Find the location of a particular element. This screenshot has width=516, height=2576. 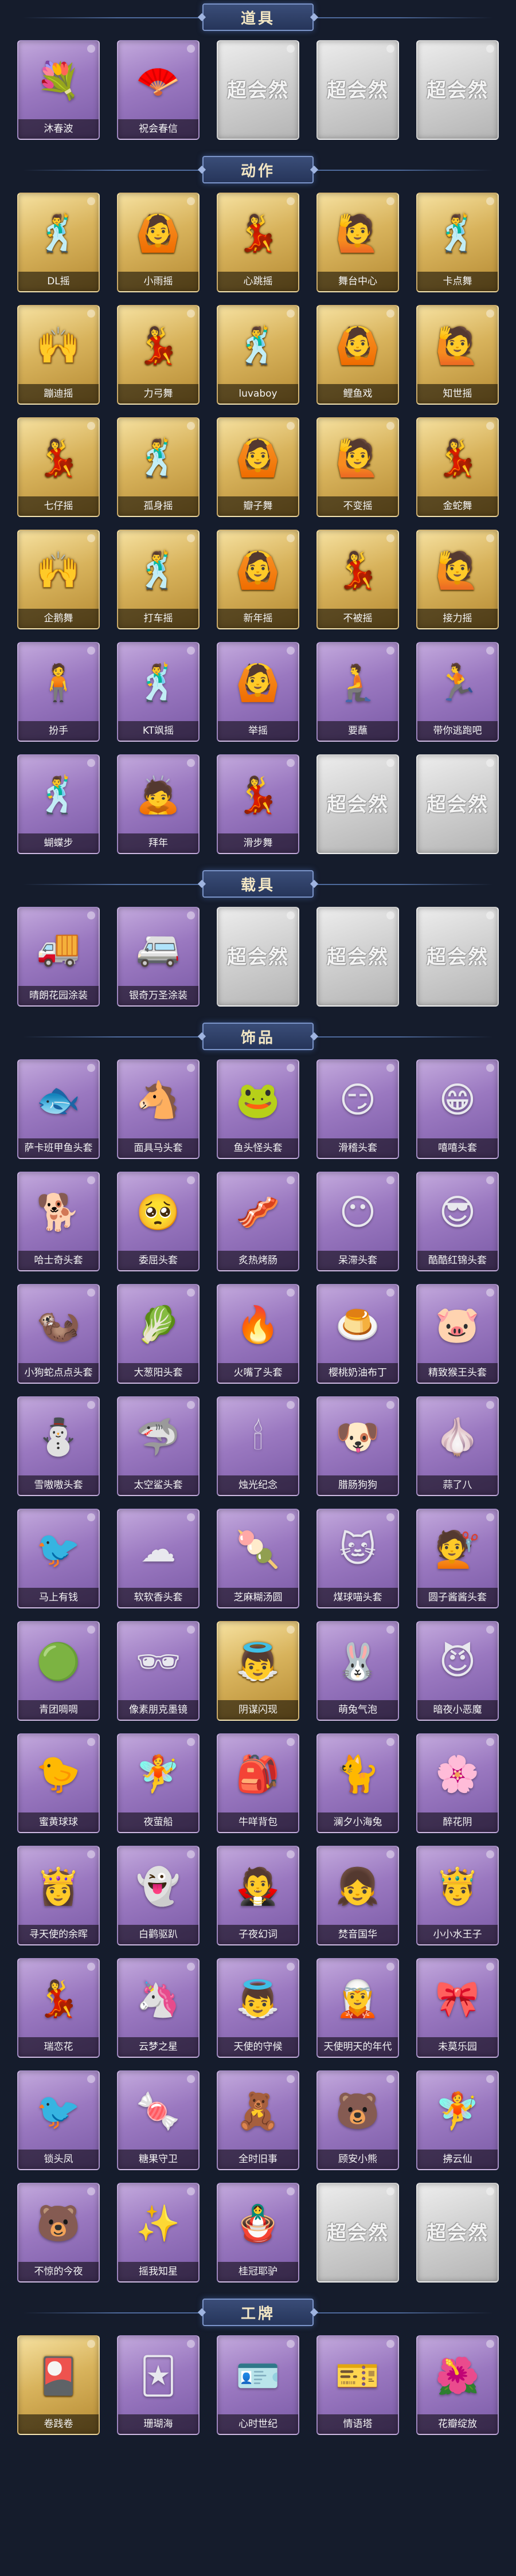

item-card: 💃 金蛇舞 is located at coordinates (457, 467).